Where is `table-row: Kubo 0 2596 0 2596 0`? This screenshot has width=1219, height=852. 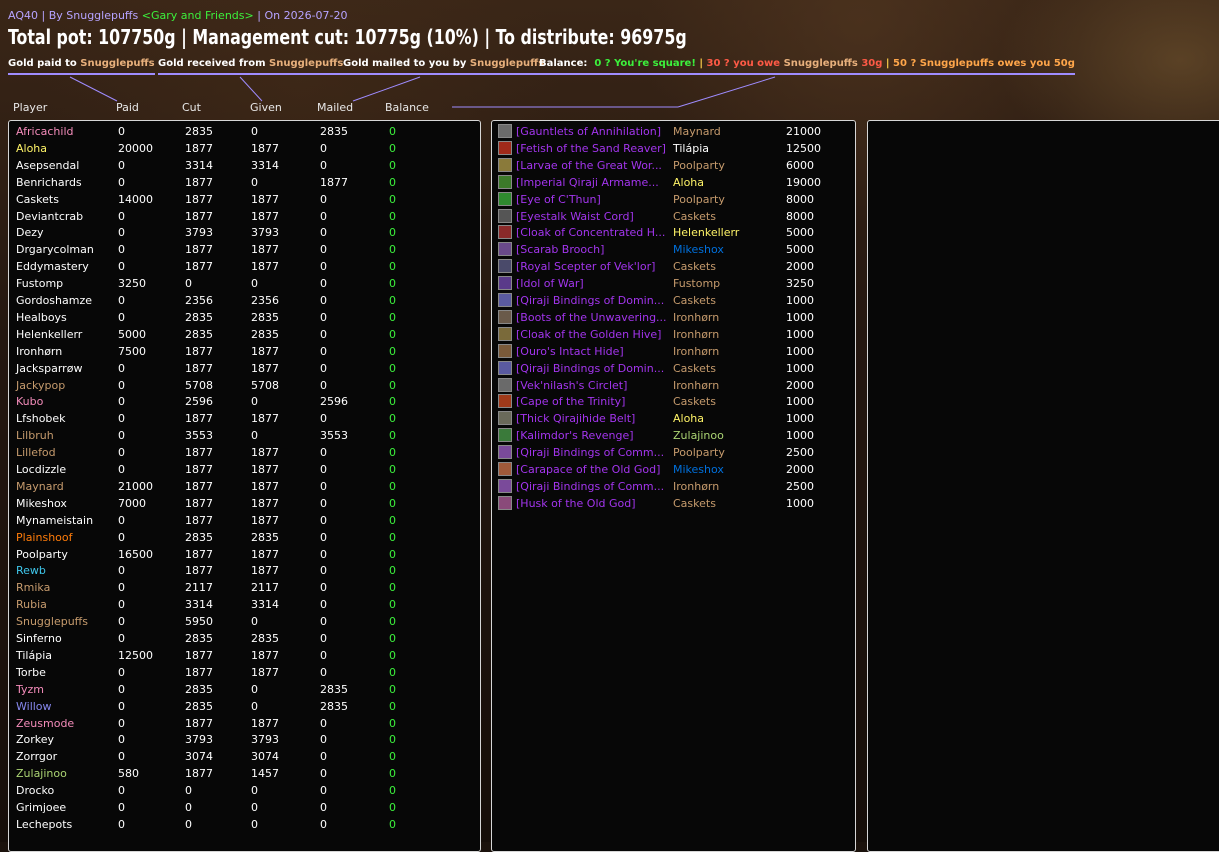
table-row: Kubo 0 2596 0 2596 0 is located at coordinates (239, 401).